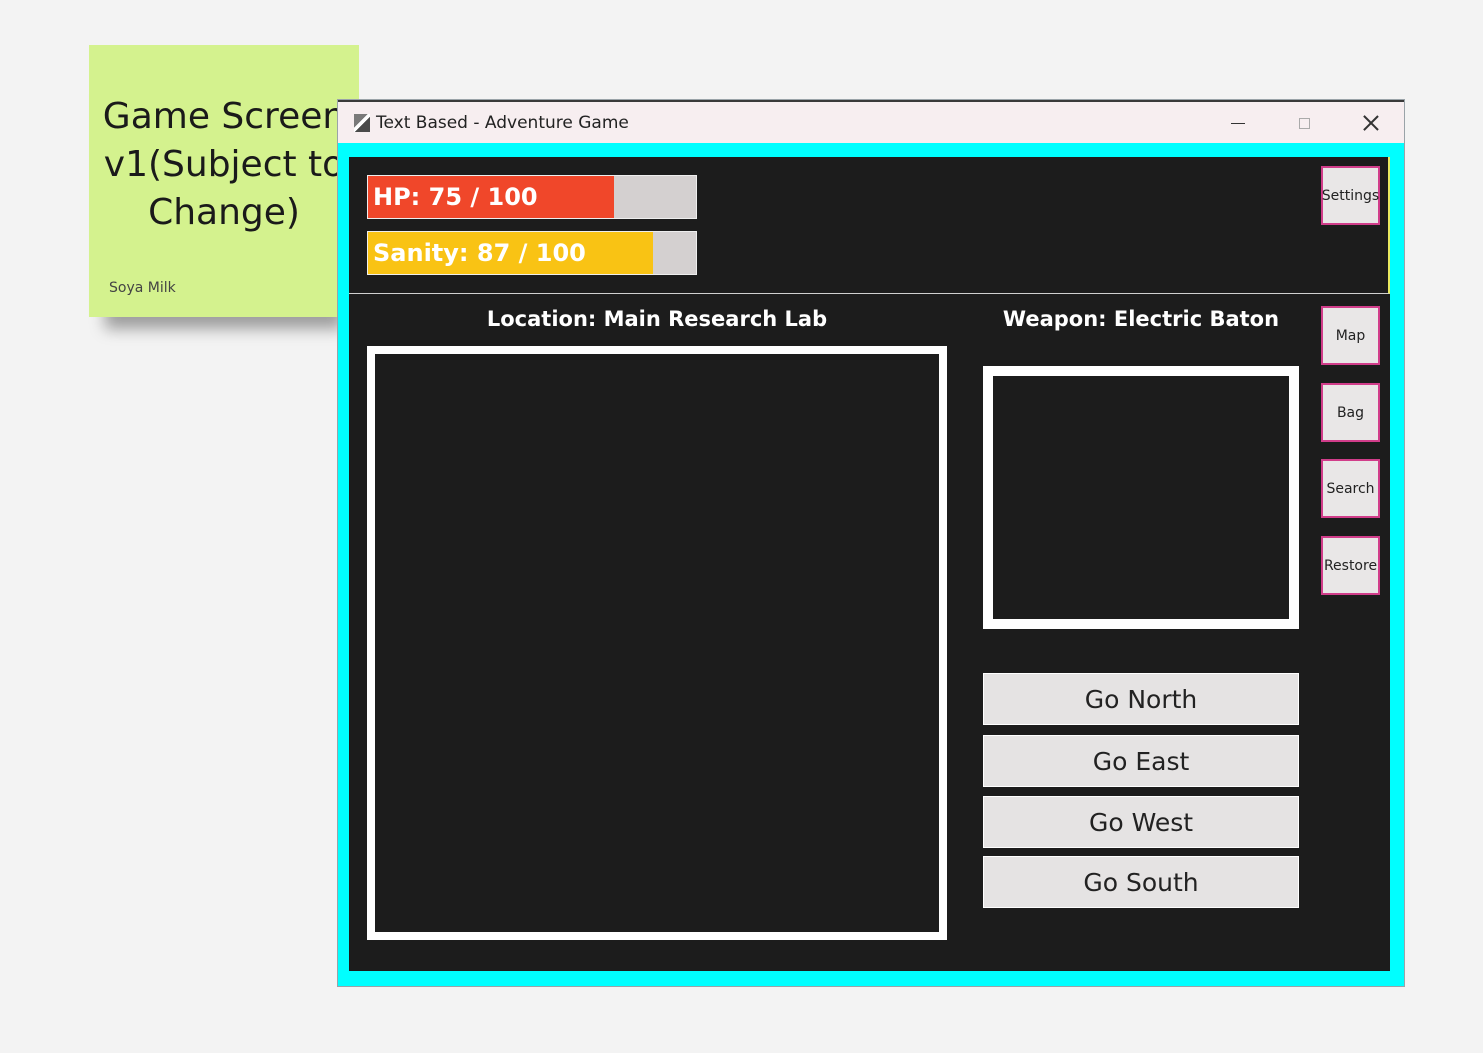 The width and height of the screenshot is (1483, 1053). I want to click on minimize-icon, so click(1238, 123).